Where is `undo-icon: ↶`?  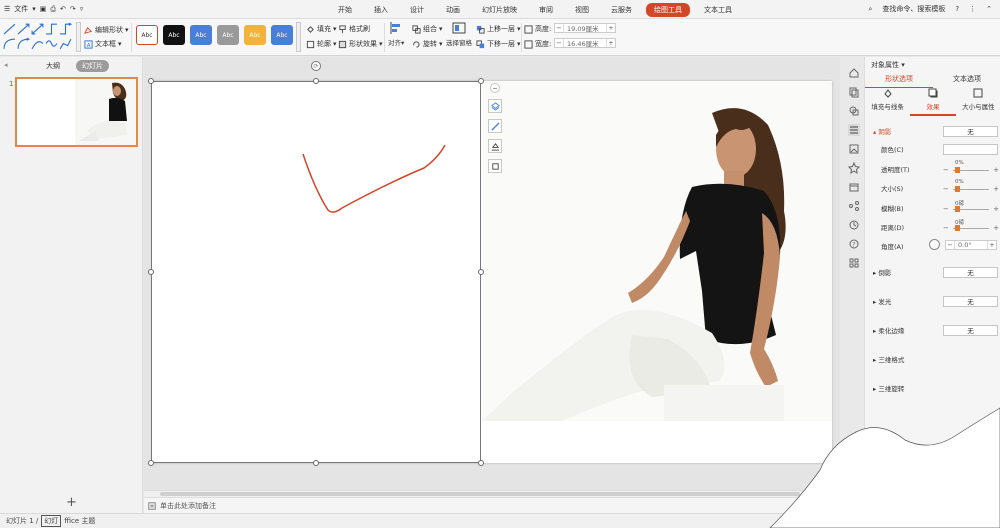 undo-icon: ↶ is located at coordinates (63, 9).